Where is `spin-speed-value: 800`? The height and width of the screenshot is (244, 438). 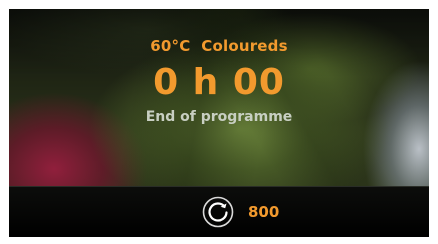
spin-speed-value: 800 is located at coordinates (264, 212).